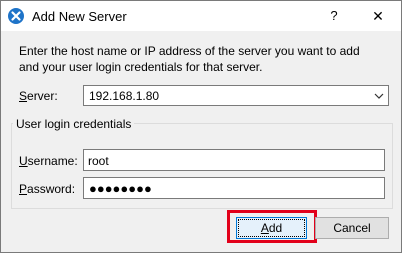  I want to click on password-label: Password:, so click(47, 189).